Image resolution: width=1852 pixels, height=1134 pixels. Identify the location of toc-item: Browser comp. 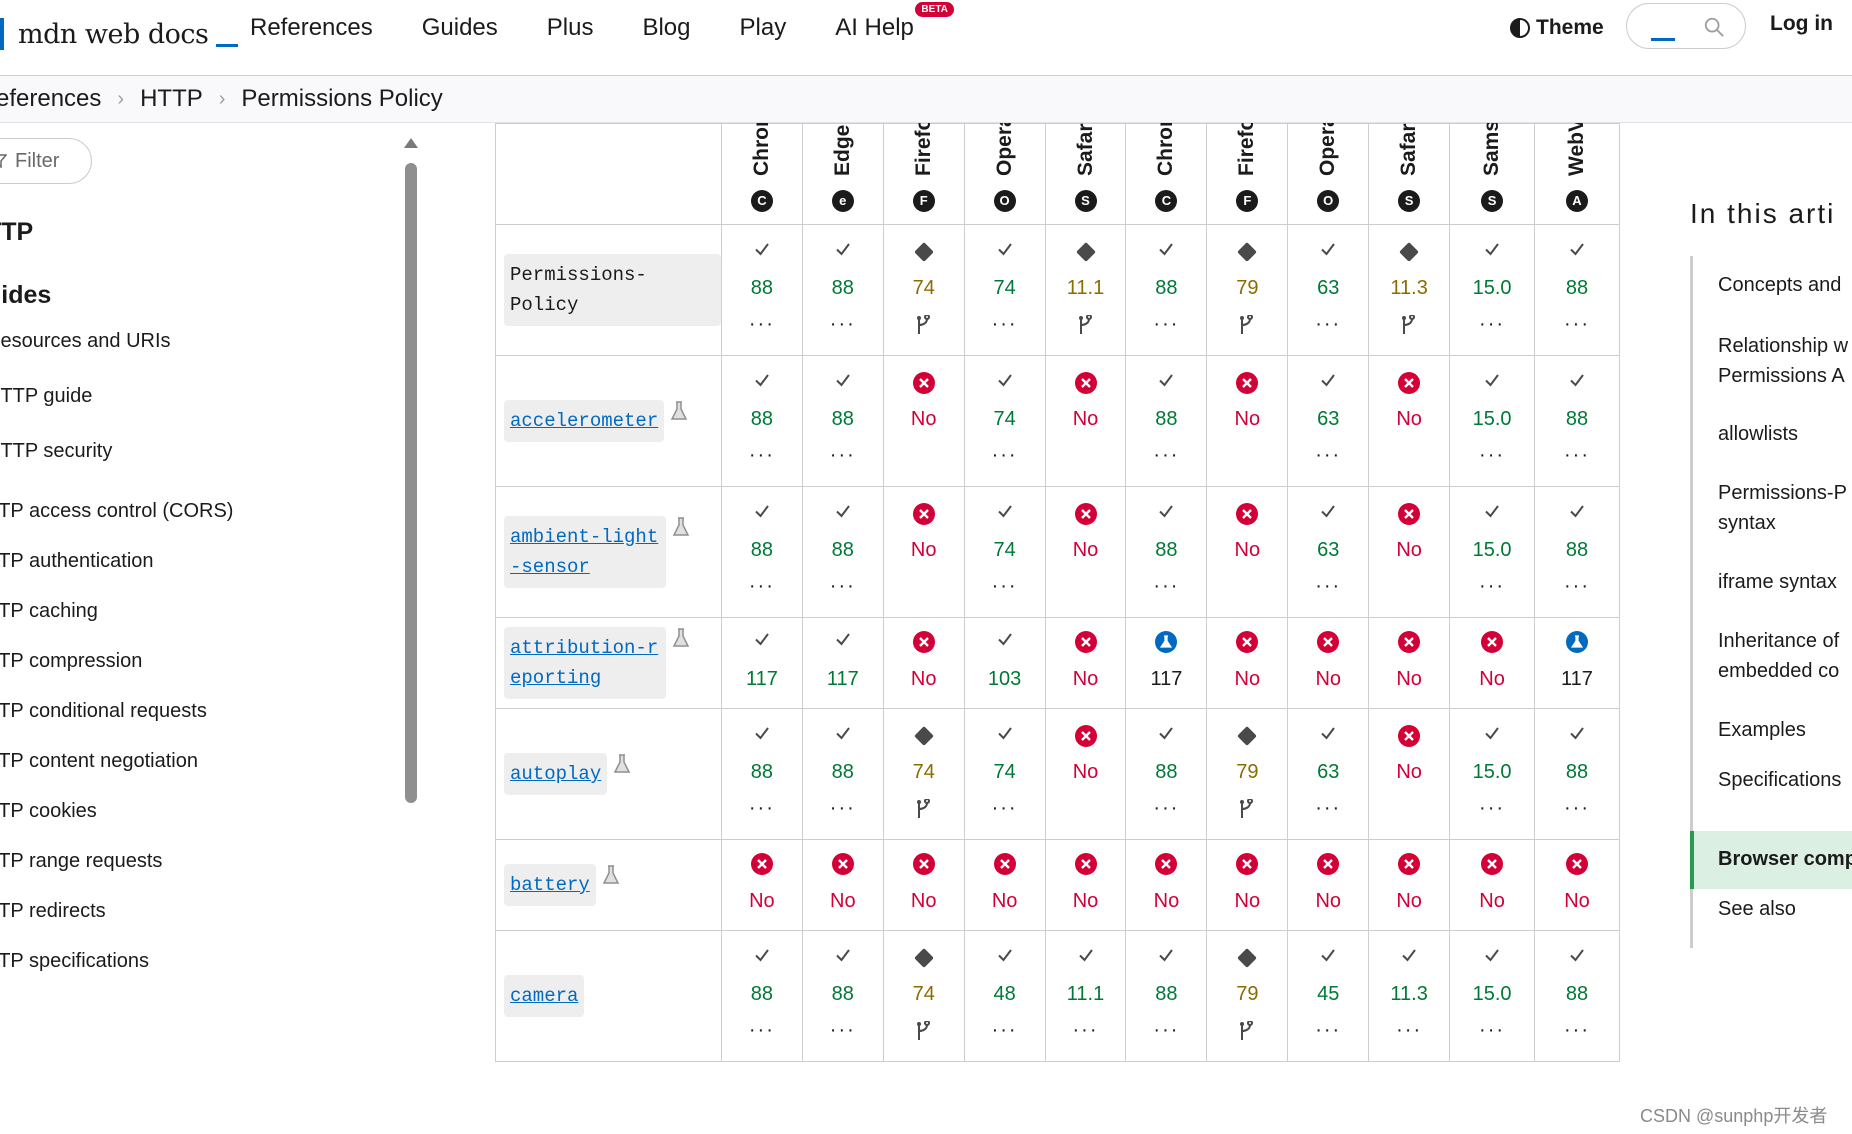
(1785, 859).